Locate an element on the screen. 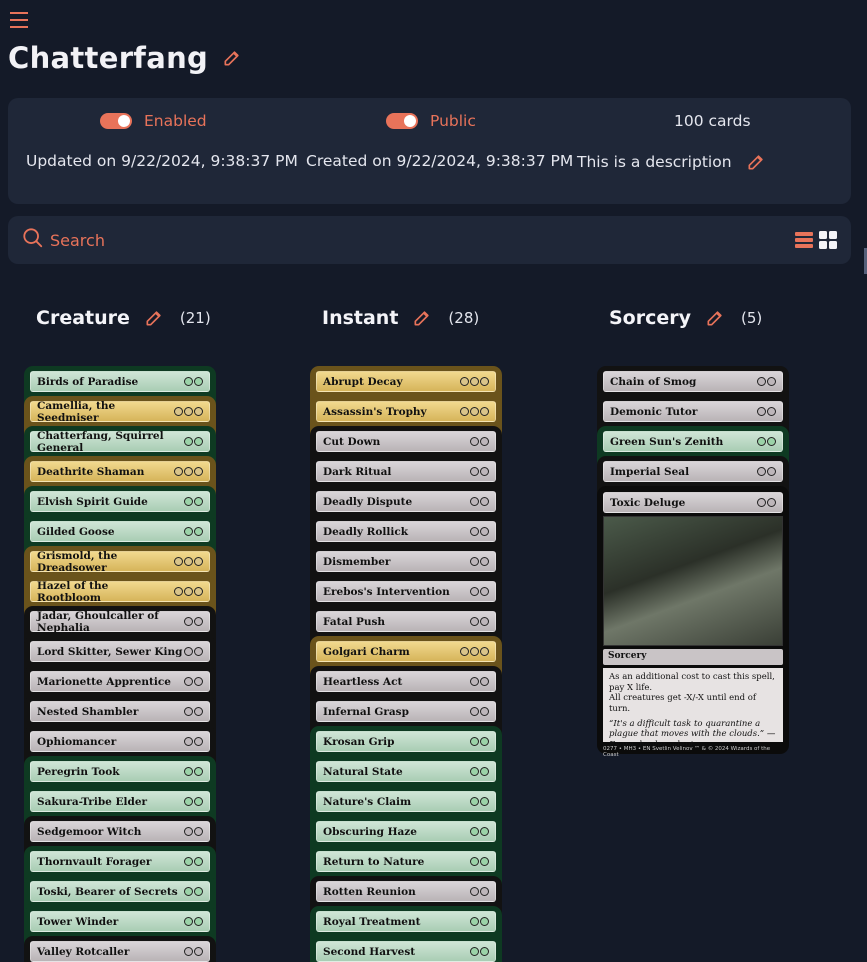 Image resolution: width=867 pixels, height=962 pixels. card-name: Fatal Push is located at coordinates (354, 621).